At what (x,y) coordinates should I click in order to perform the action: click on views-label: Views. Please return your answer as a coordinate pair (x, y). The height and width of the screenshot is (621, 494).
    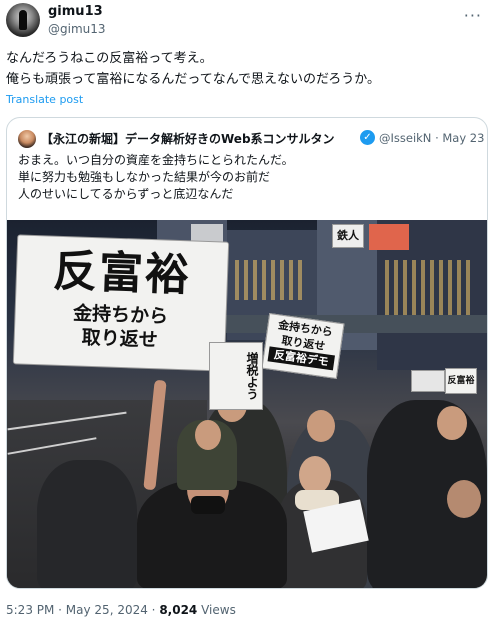
    Looking at the image, I should click on (216, 610).